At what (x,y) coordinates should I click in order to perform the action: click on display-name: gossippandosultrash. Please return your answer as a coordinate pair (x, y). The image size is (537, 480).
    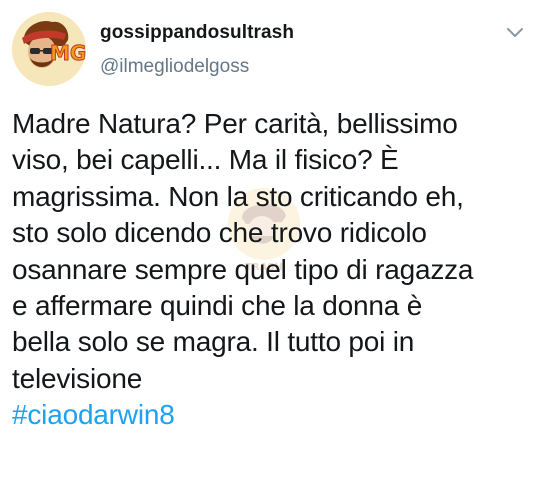
    Looking at the image, I should click on (197, 33).